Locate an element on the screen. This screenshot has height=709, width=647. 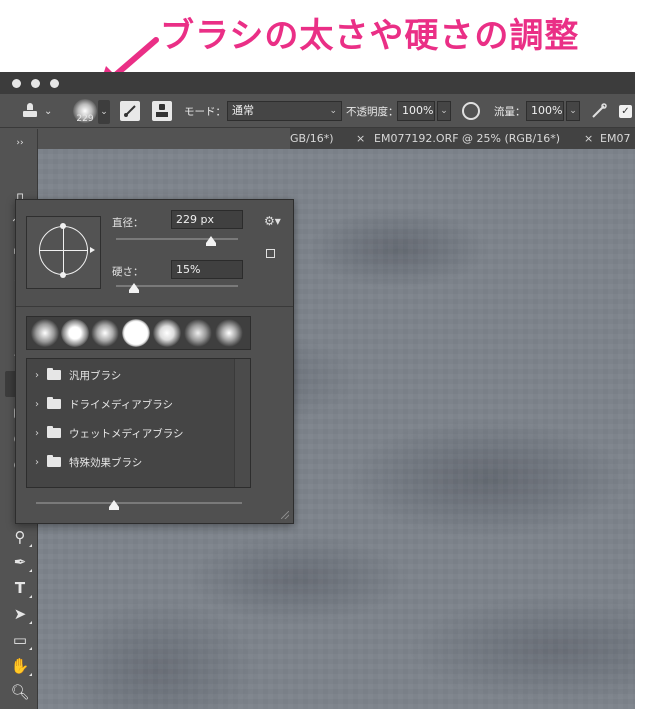
clone-stamp-icon is located at coordinates (30, 111).